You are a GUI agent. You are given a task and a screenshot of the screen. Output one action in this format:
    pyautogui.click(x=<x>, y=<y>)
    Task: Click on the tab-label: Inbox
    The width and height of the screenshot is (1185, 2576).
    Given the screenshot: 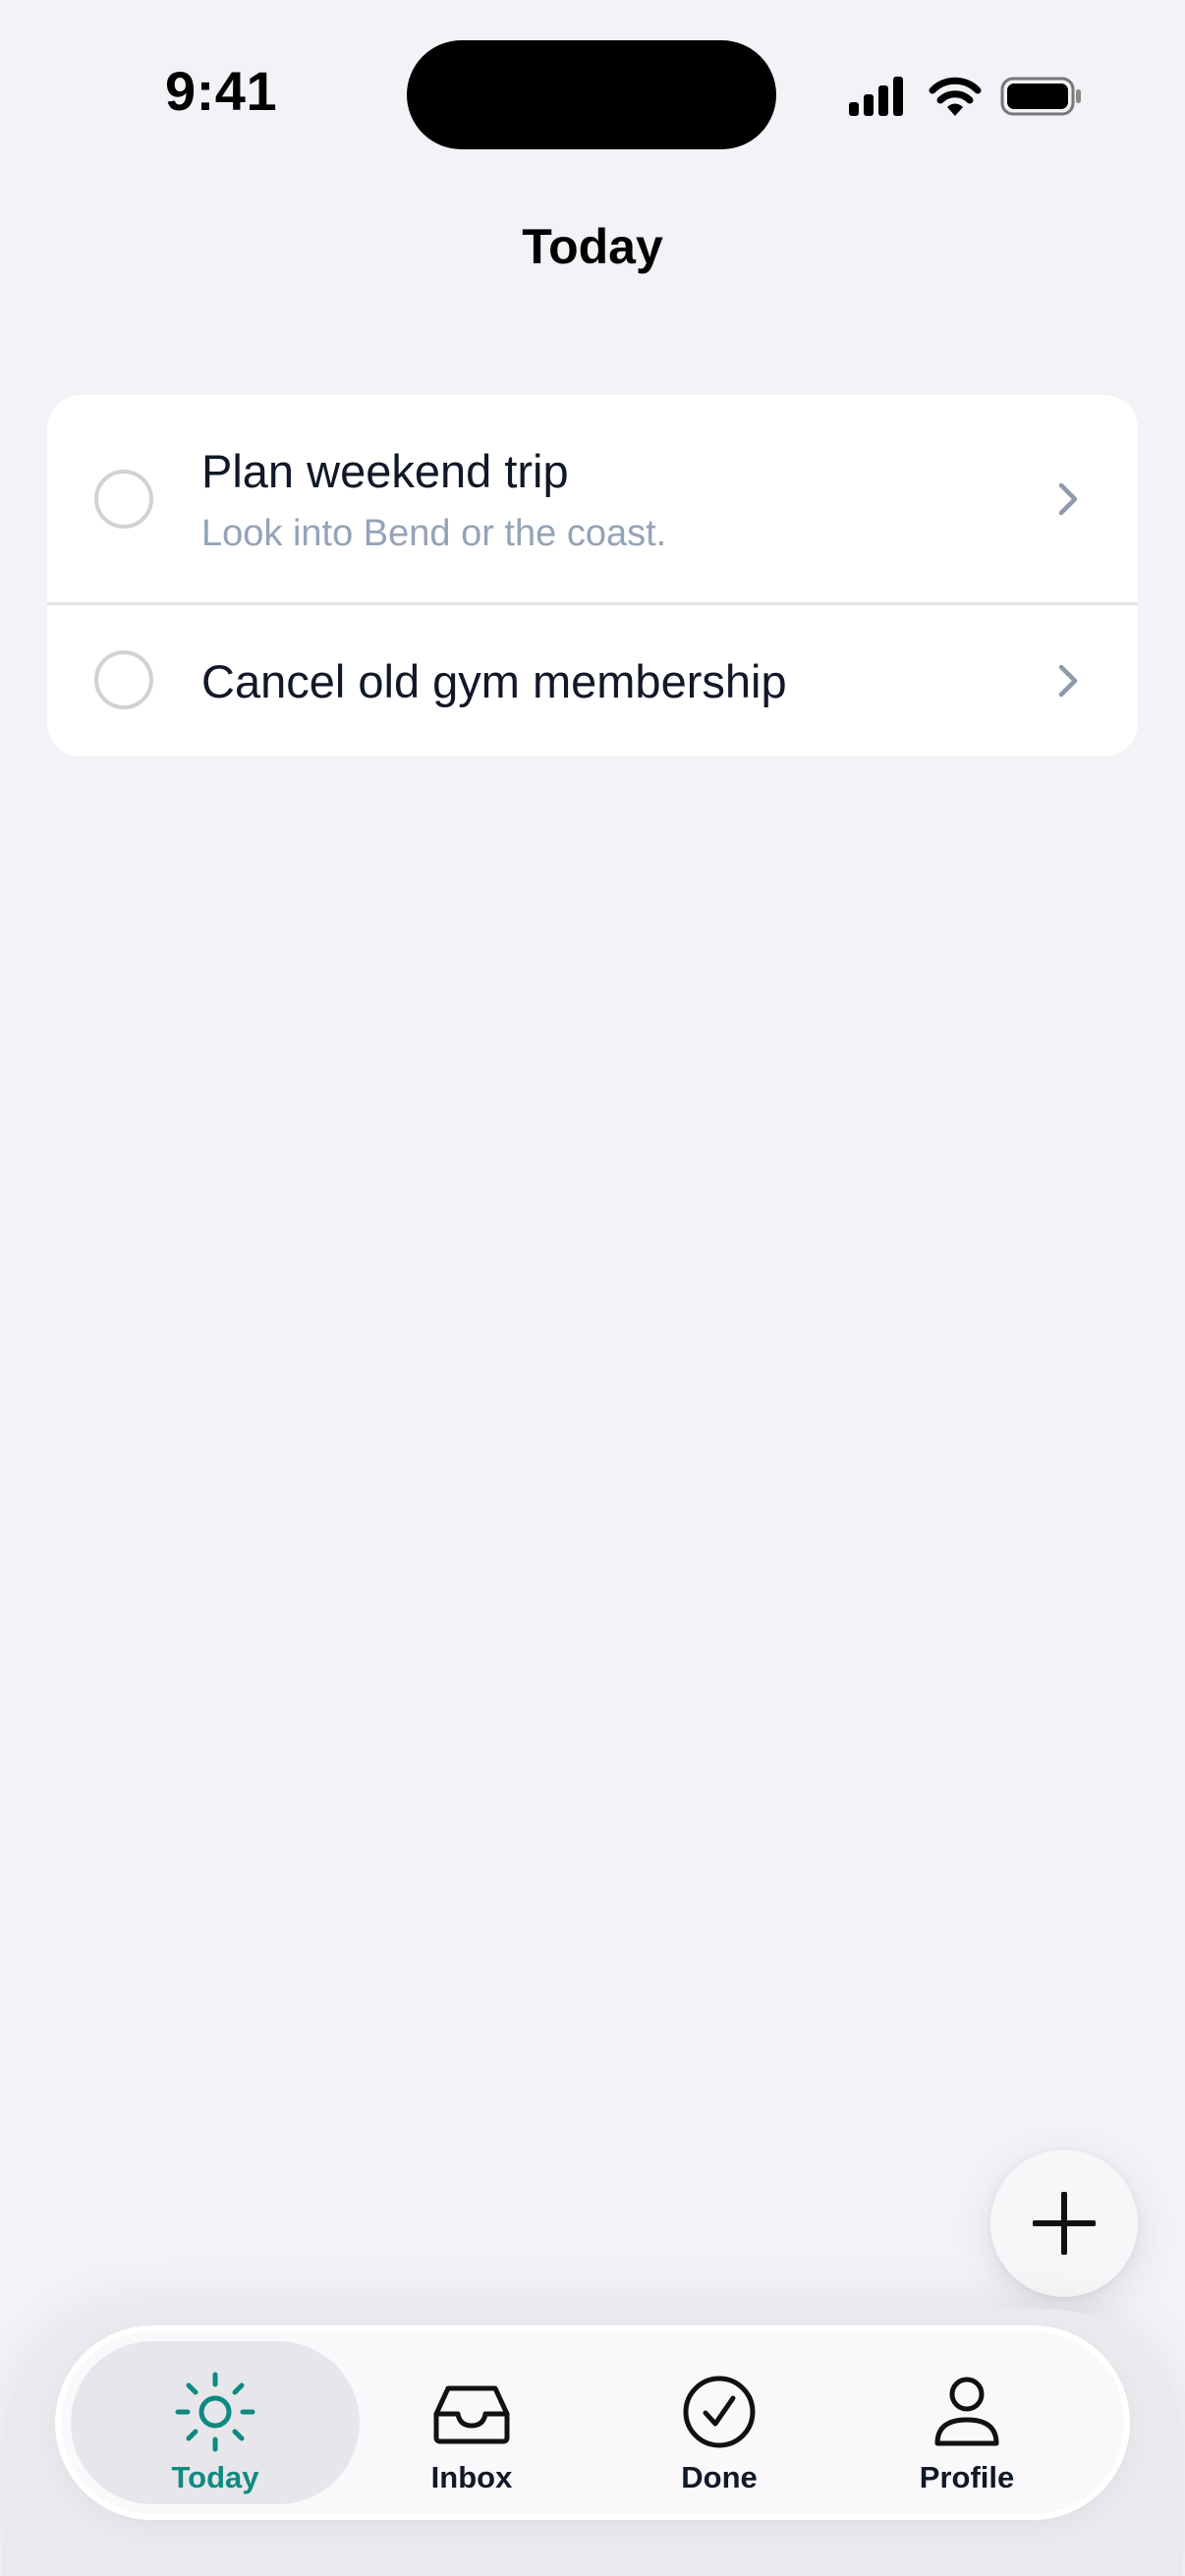 What is the action you would take?
    pyautogui.click(x=472, y=2477)
    